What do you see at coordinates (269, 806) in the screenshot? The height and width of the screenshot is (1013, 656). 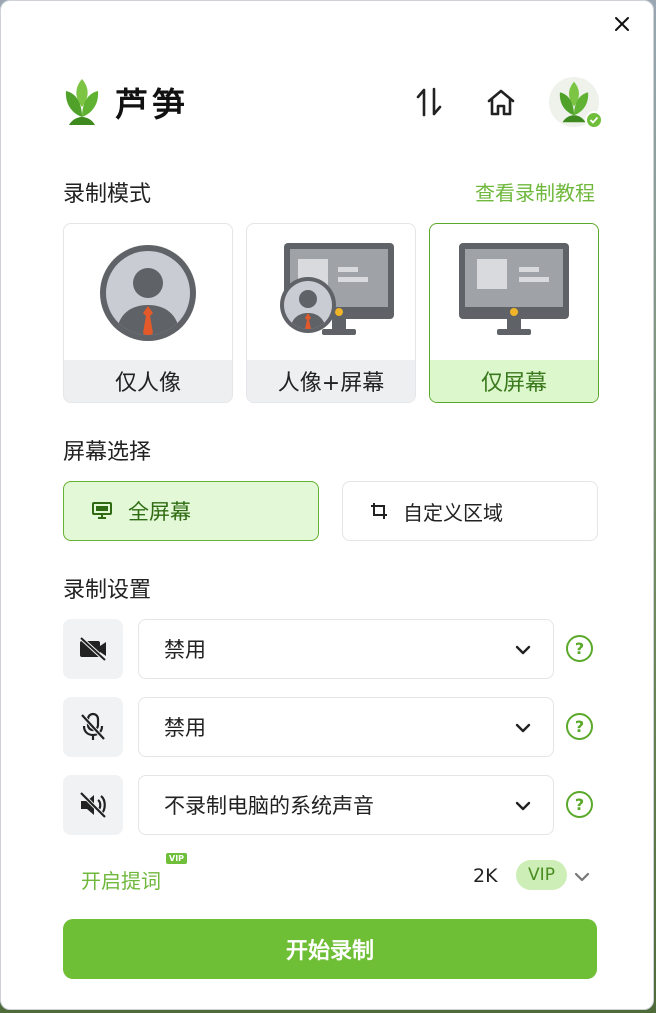 I see `system-audio-select-value: 不录制电脑的系统声音` at bounding box center [269, 806].